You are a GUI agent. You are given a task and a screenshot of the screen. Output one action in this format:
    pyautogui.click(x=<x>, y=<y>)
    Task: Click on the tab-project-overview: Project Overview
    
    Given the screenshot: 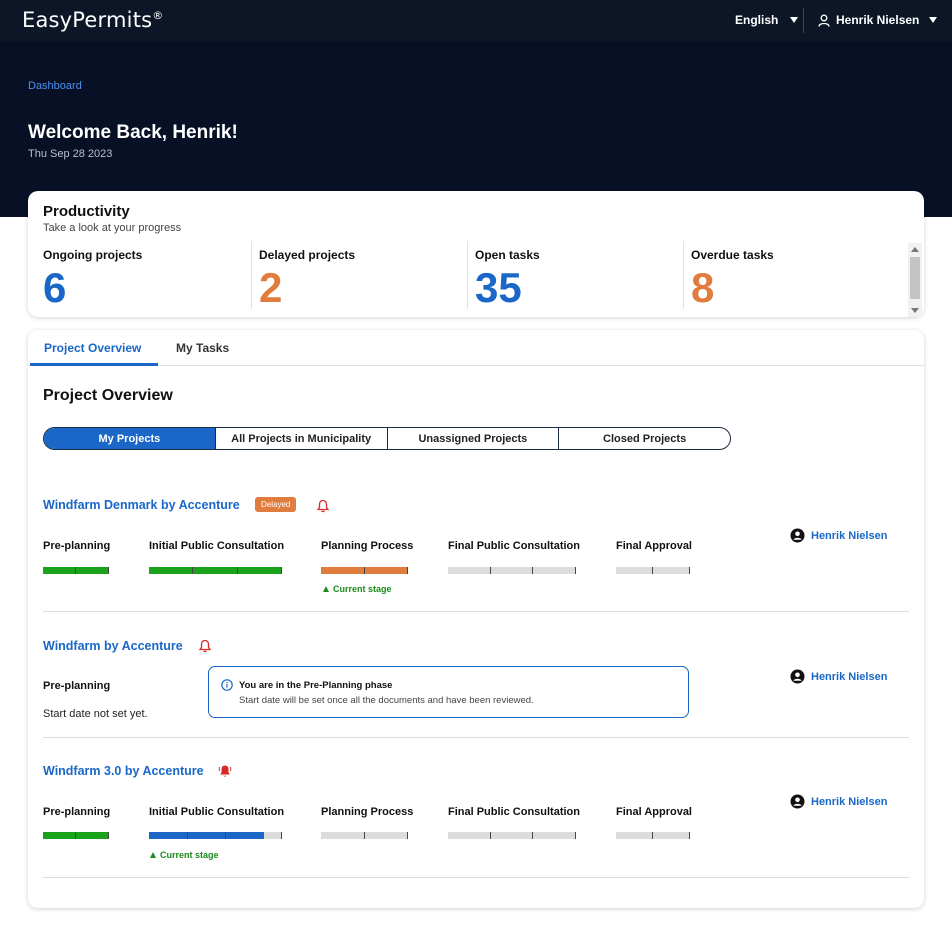 What is the action you would take?
    pyautogui.click(x=92, y=348)
    